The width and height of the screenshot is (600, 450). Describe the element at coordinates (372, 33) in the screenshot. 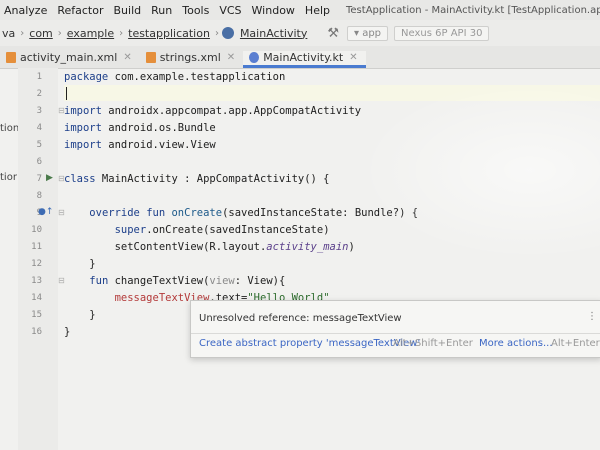

I see `run-config-label: app` at that location.